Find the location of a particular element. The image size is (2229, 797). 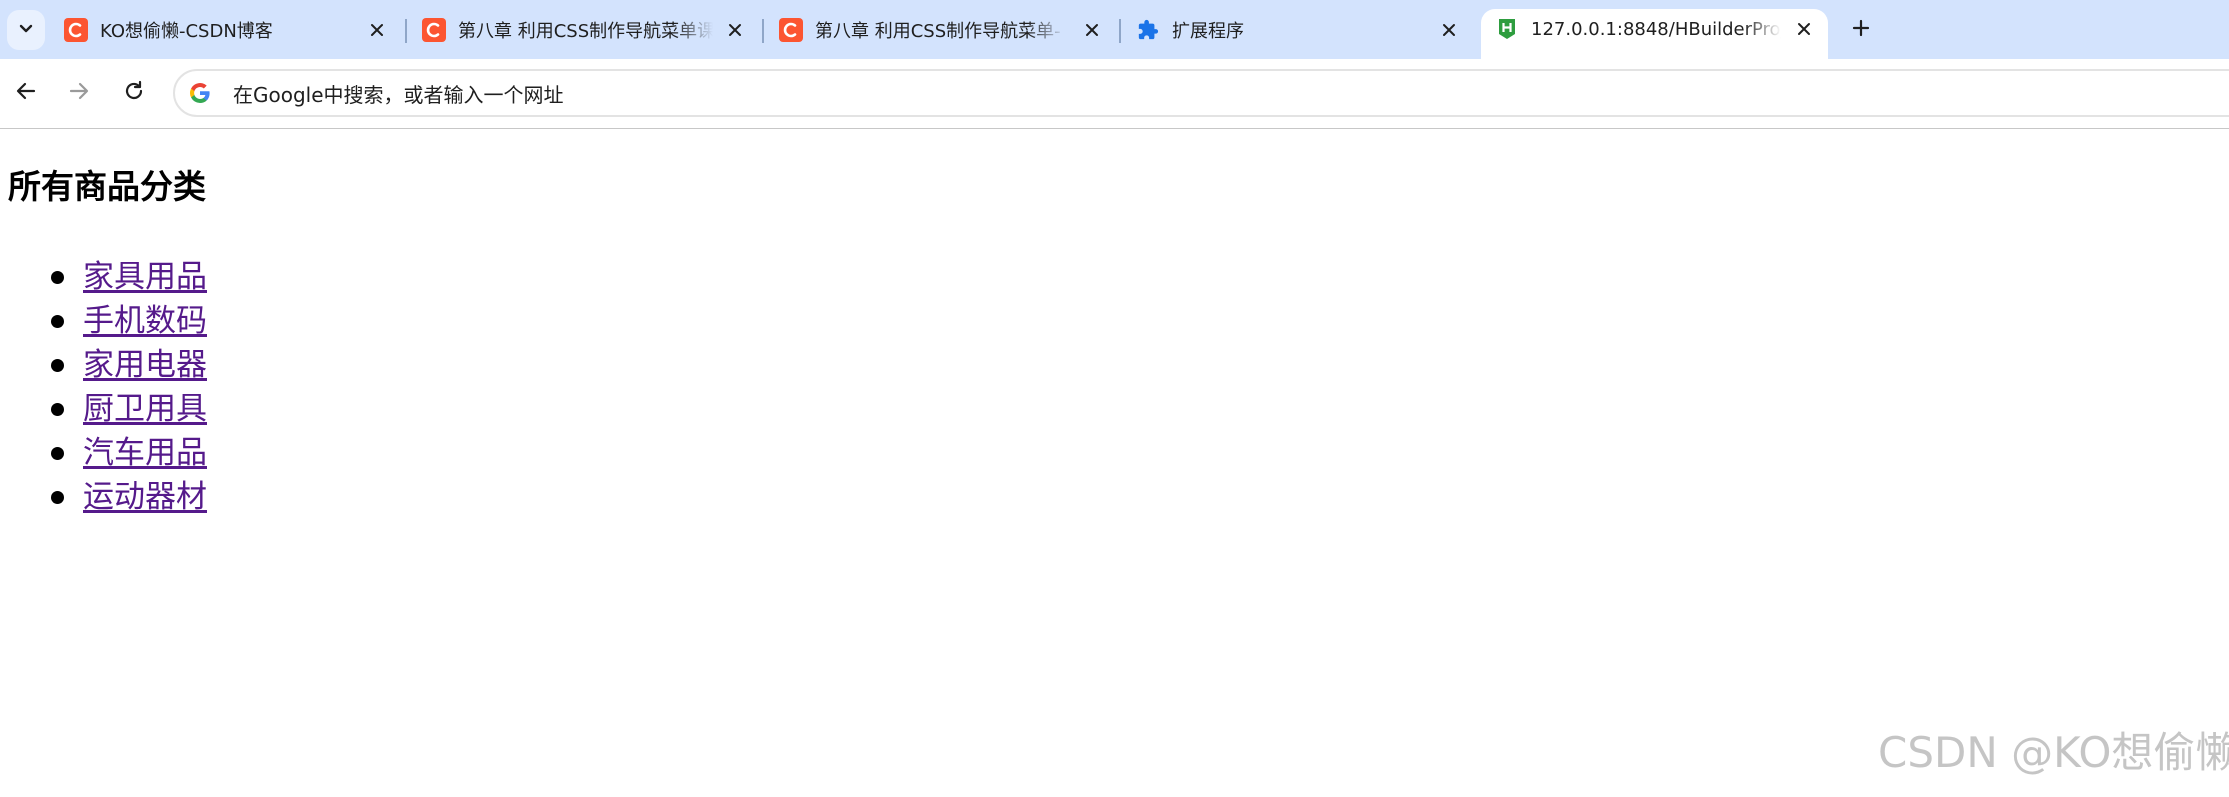

hbuilder-icon is located at coordinates (1507, 29).